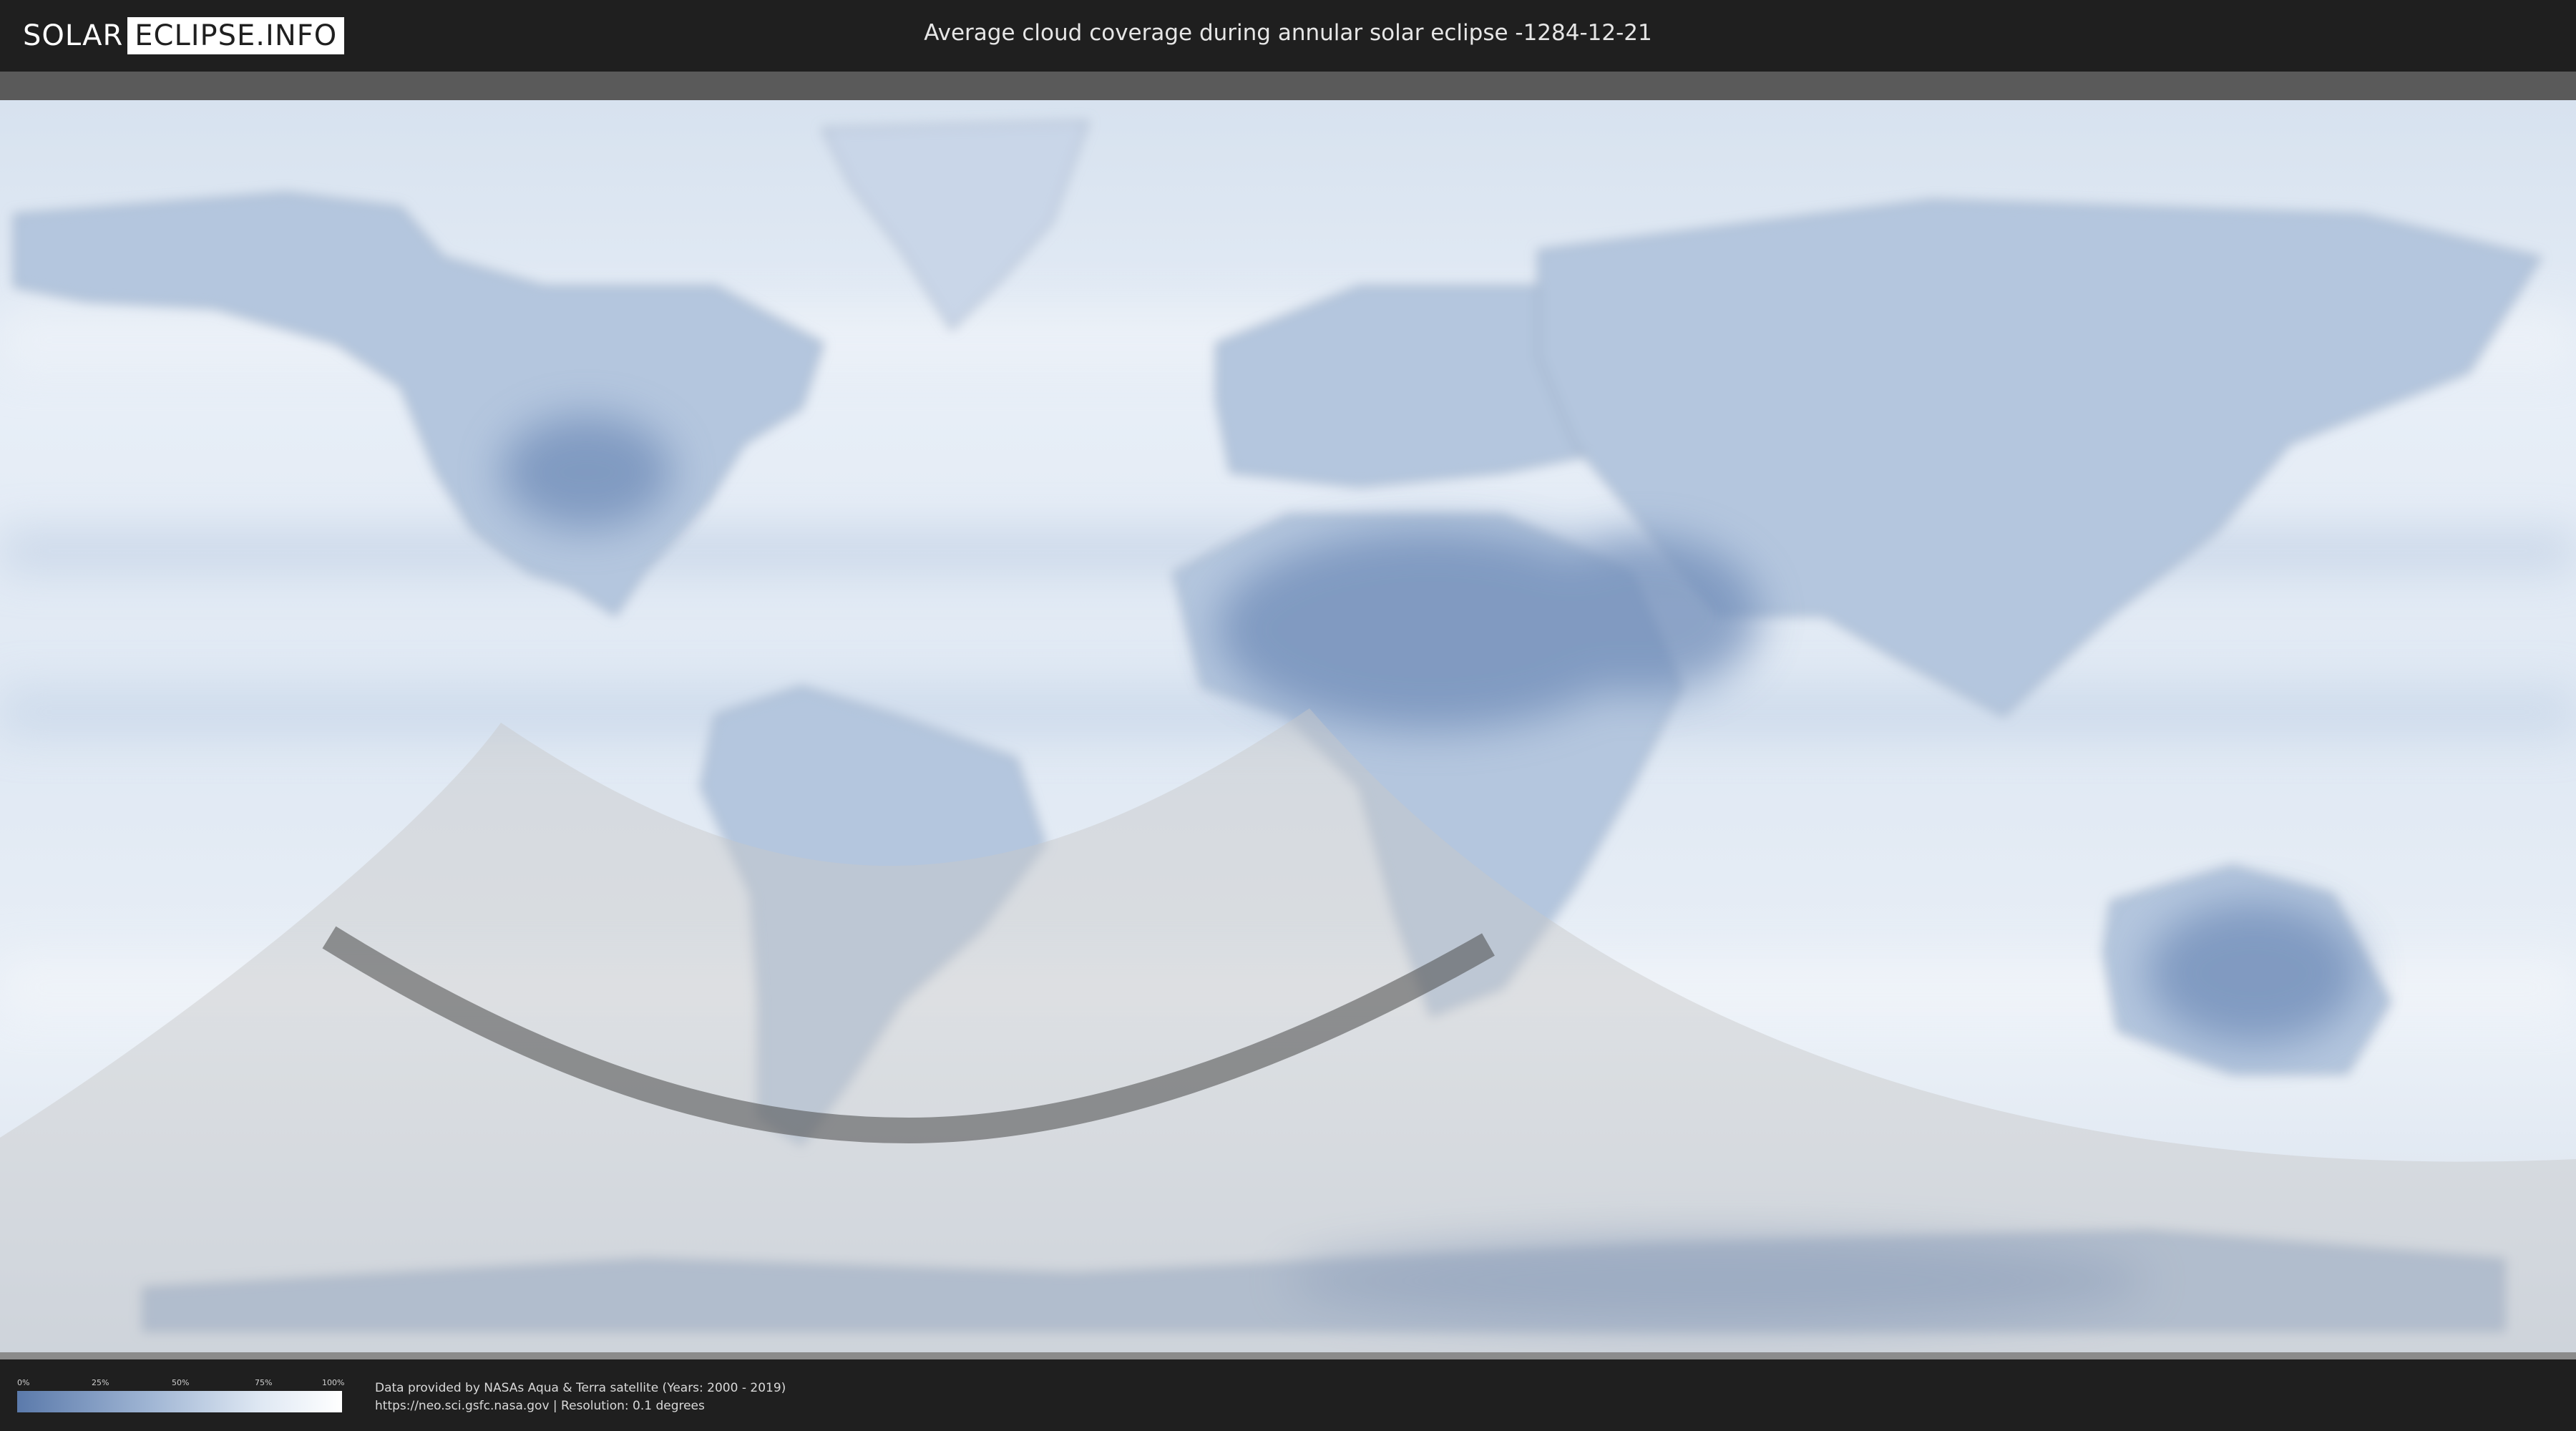  Describe the element at coordinates (100, 1383) in the screenshot. I see `legend-tick-25: 25%` at that location.